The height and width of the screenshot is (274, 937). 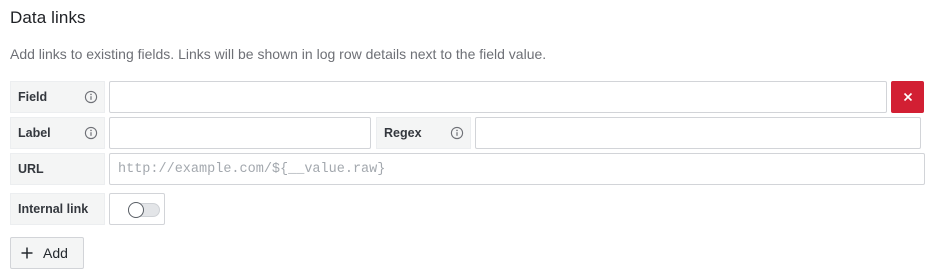 I want to click on times-icon, so click(x=907, y=97).